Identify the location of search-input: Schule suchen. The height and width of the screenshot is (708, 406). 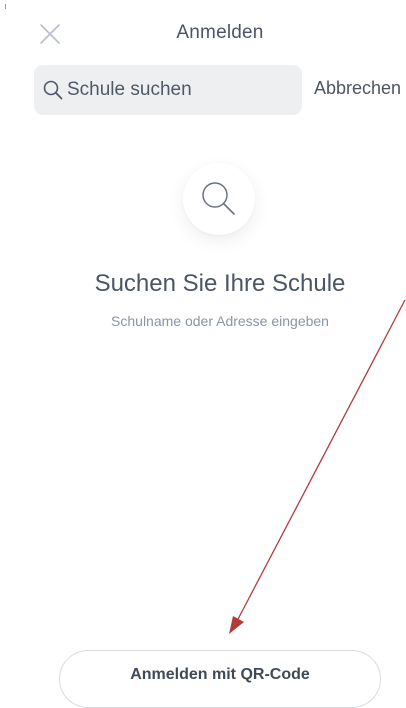
(168, 90).